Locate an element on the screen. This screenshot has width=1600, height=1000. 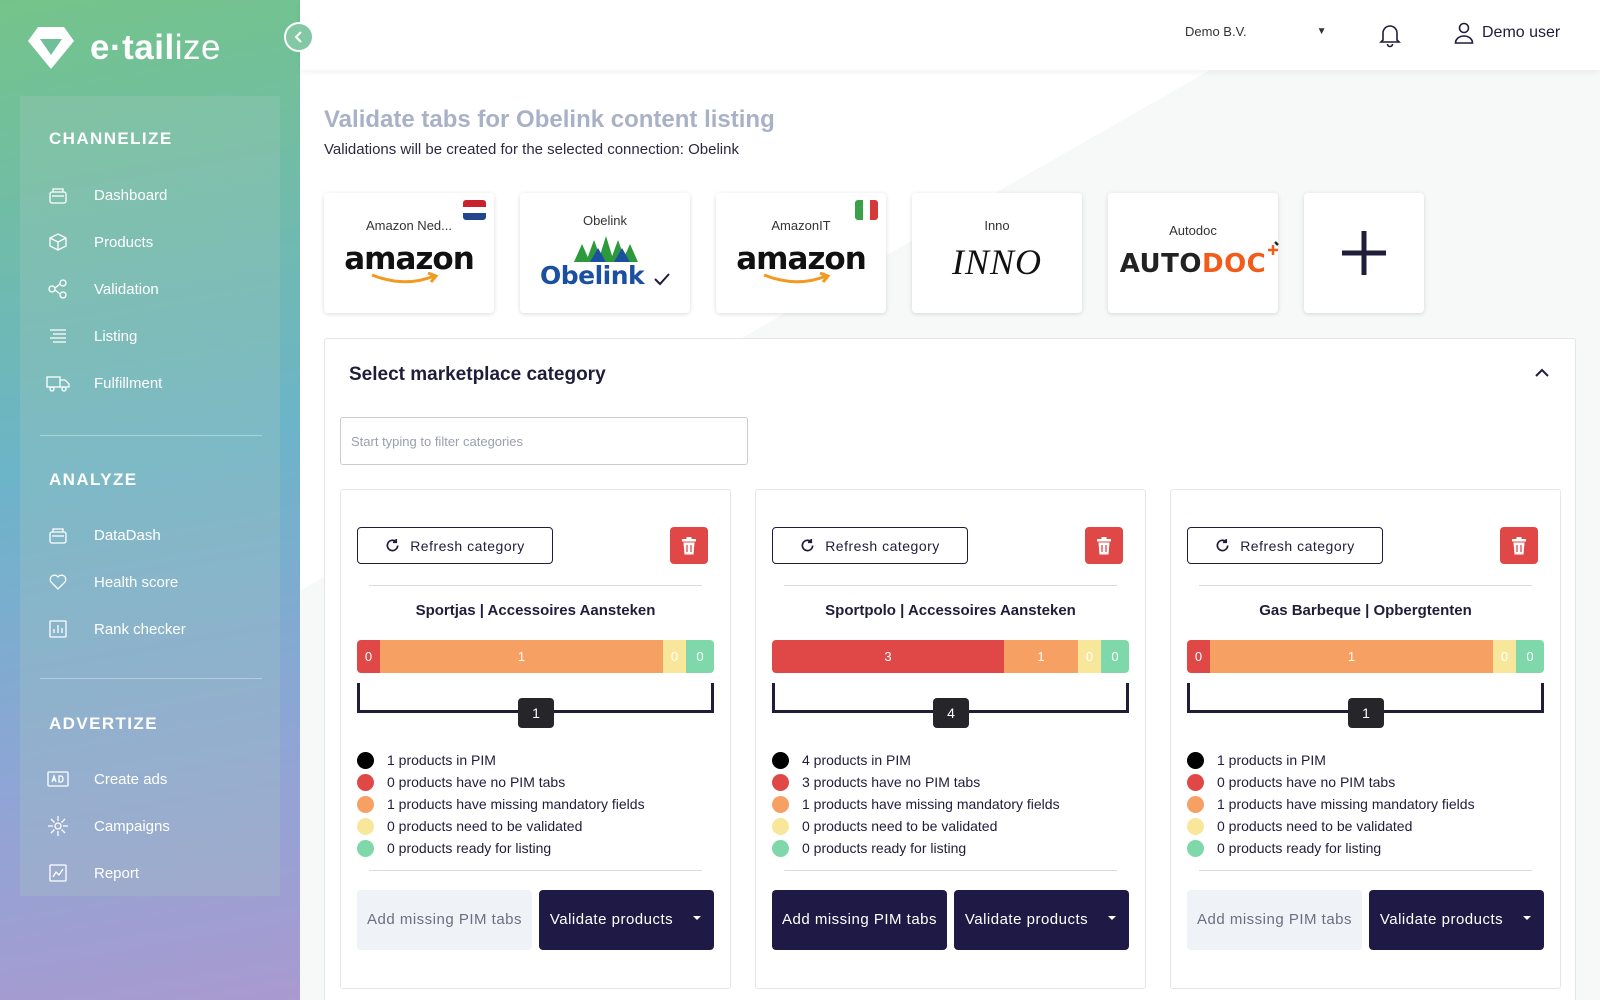
user-icon is located at coordinates (1464, 33).